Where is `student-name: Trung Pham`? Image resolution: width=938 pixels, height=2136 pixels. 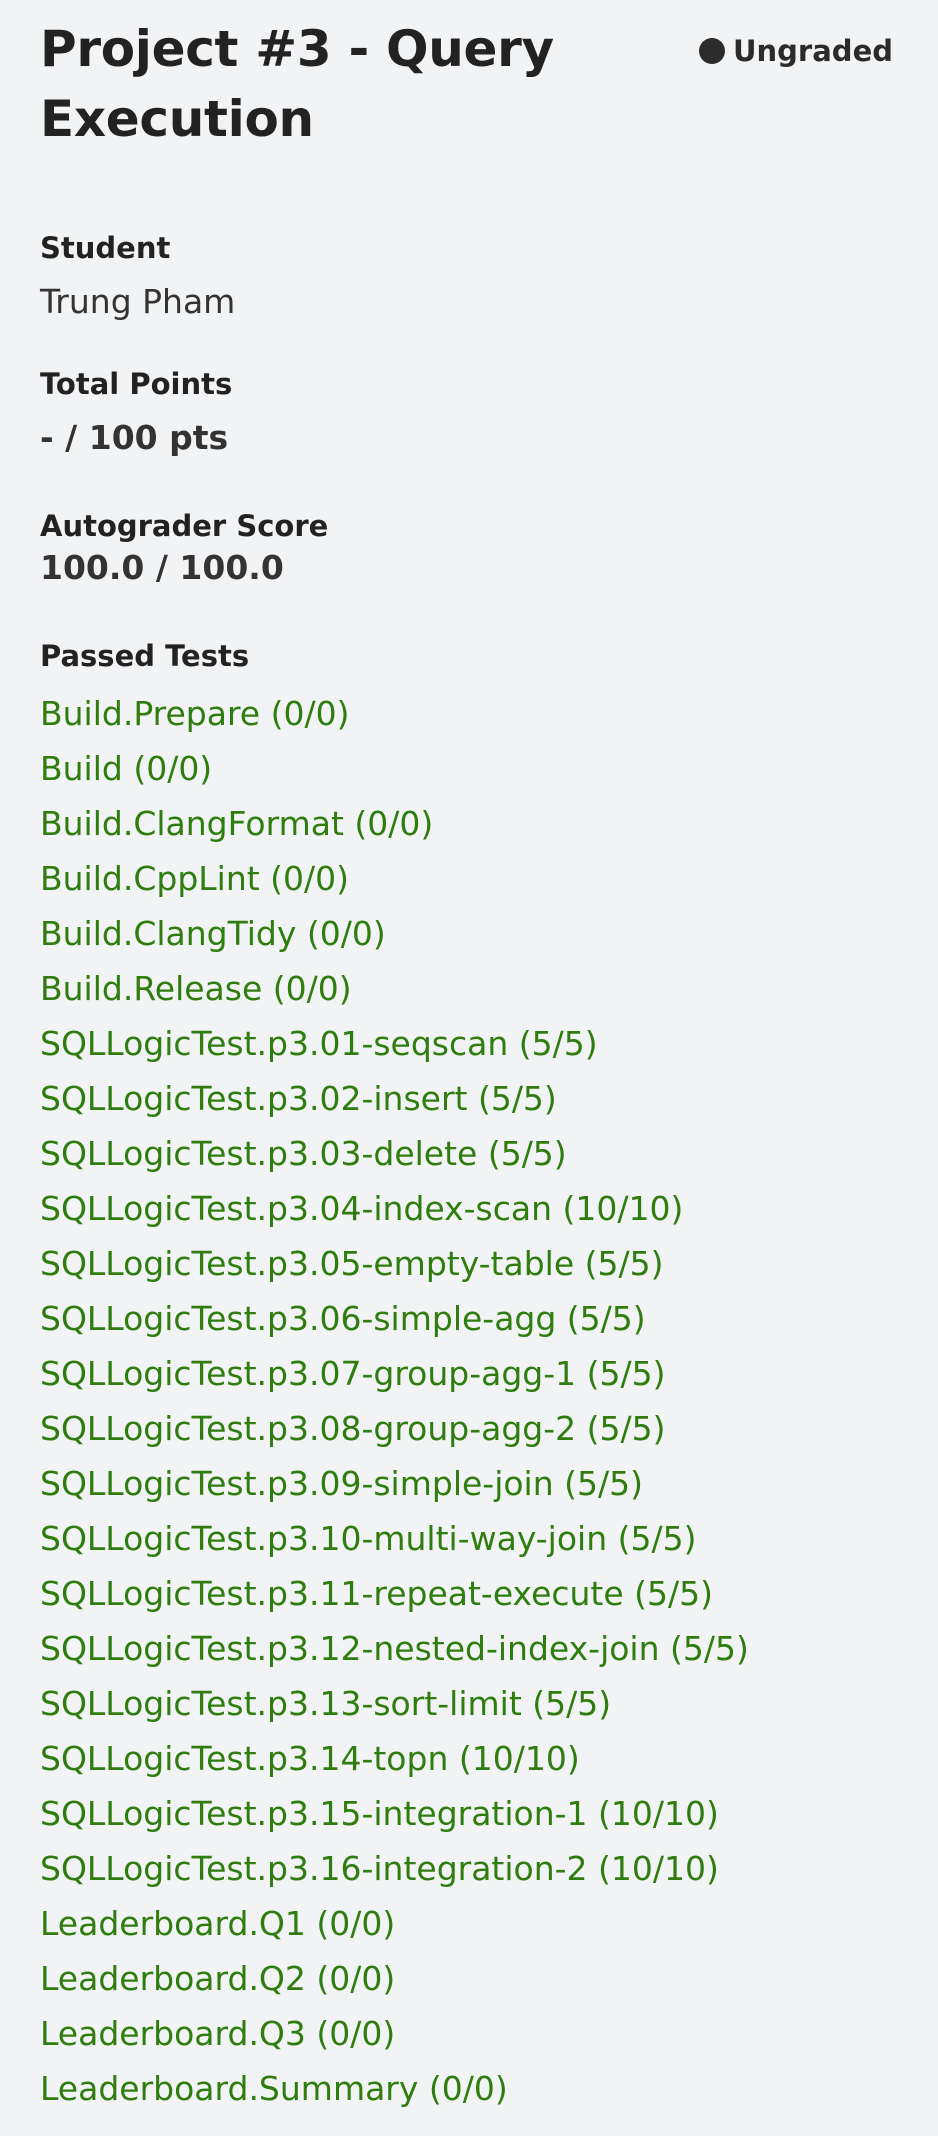 student-name: Trung Pham is located at coordinates (138, 301).